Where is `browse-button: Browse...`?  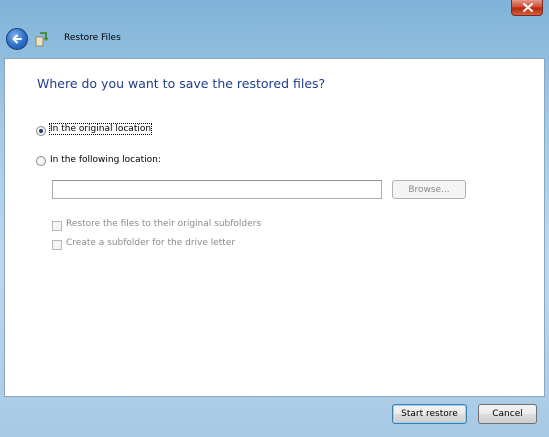 browse-button: Browse... is located at coordinates (429, 189).